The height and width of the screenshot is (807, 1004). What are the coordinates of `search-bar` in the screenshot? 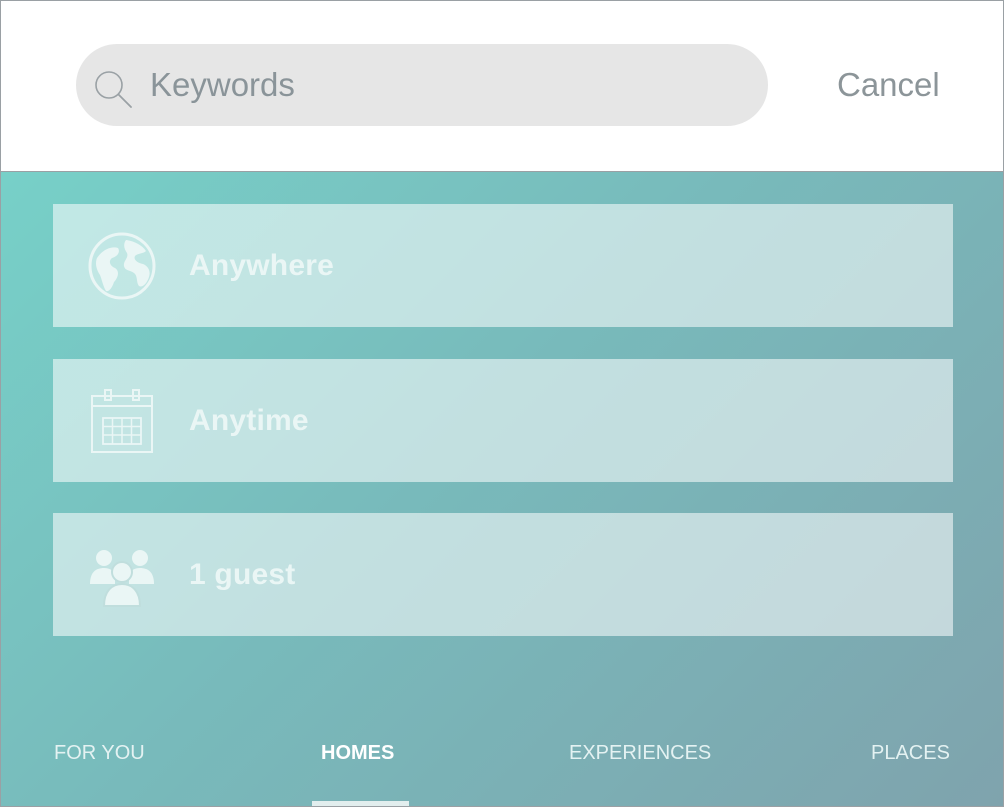 It's located at (422, 85).